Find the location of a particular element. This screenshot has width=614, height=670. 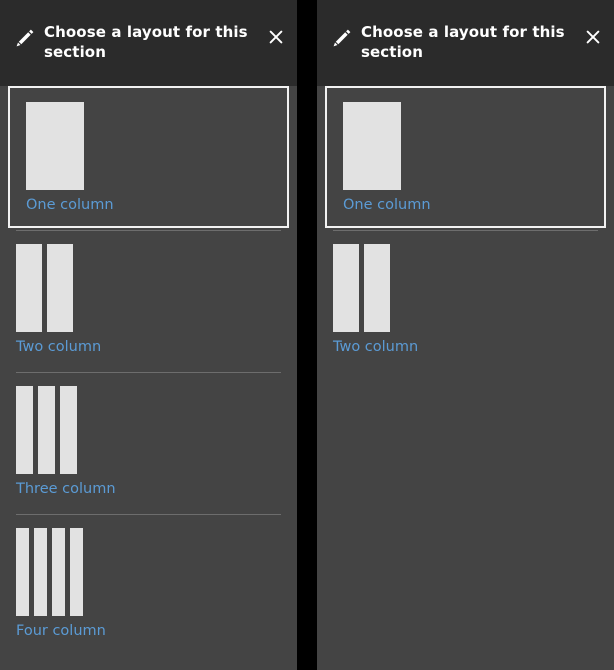

layout-option-label: Four column is located at coordinates (61, 631).